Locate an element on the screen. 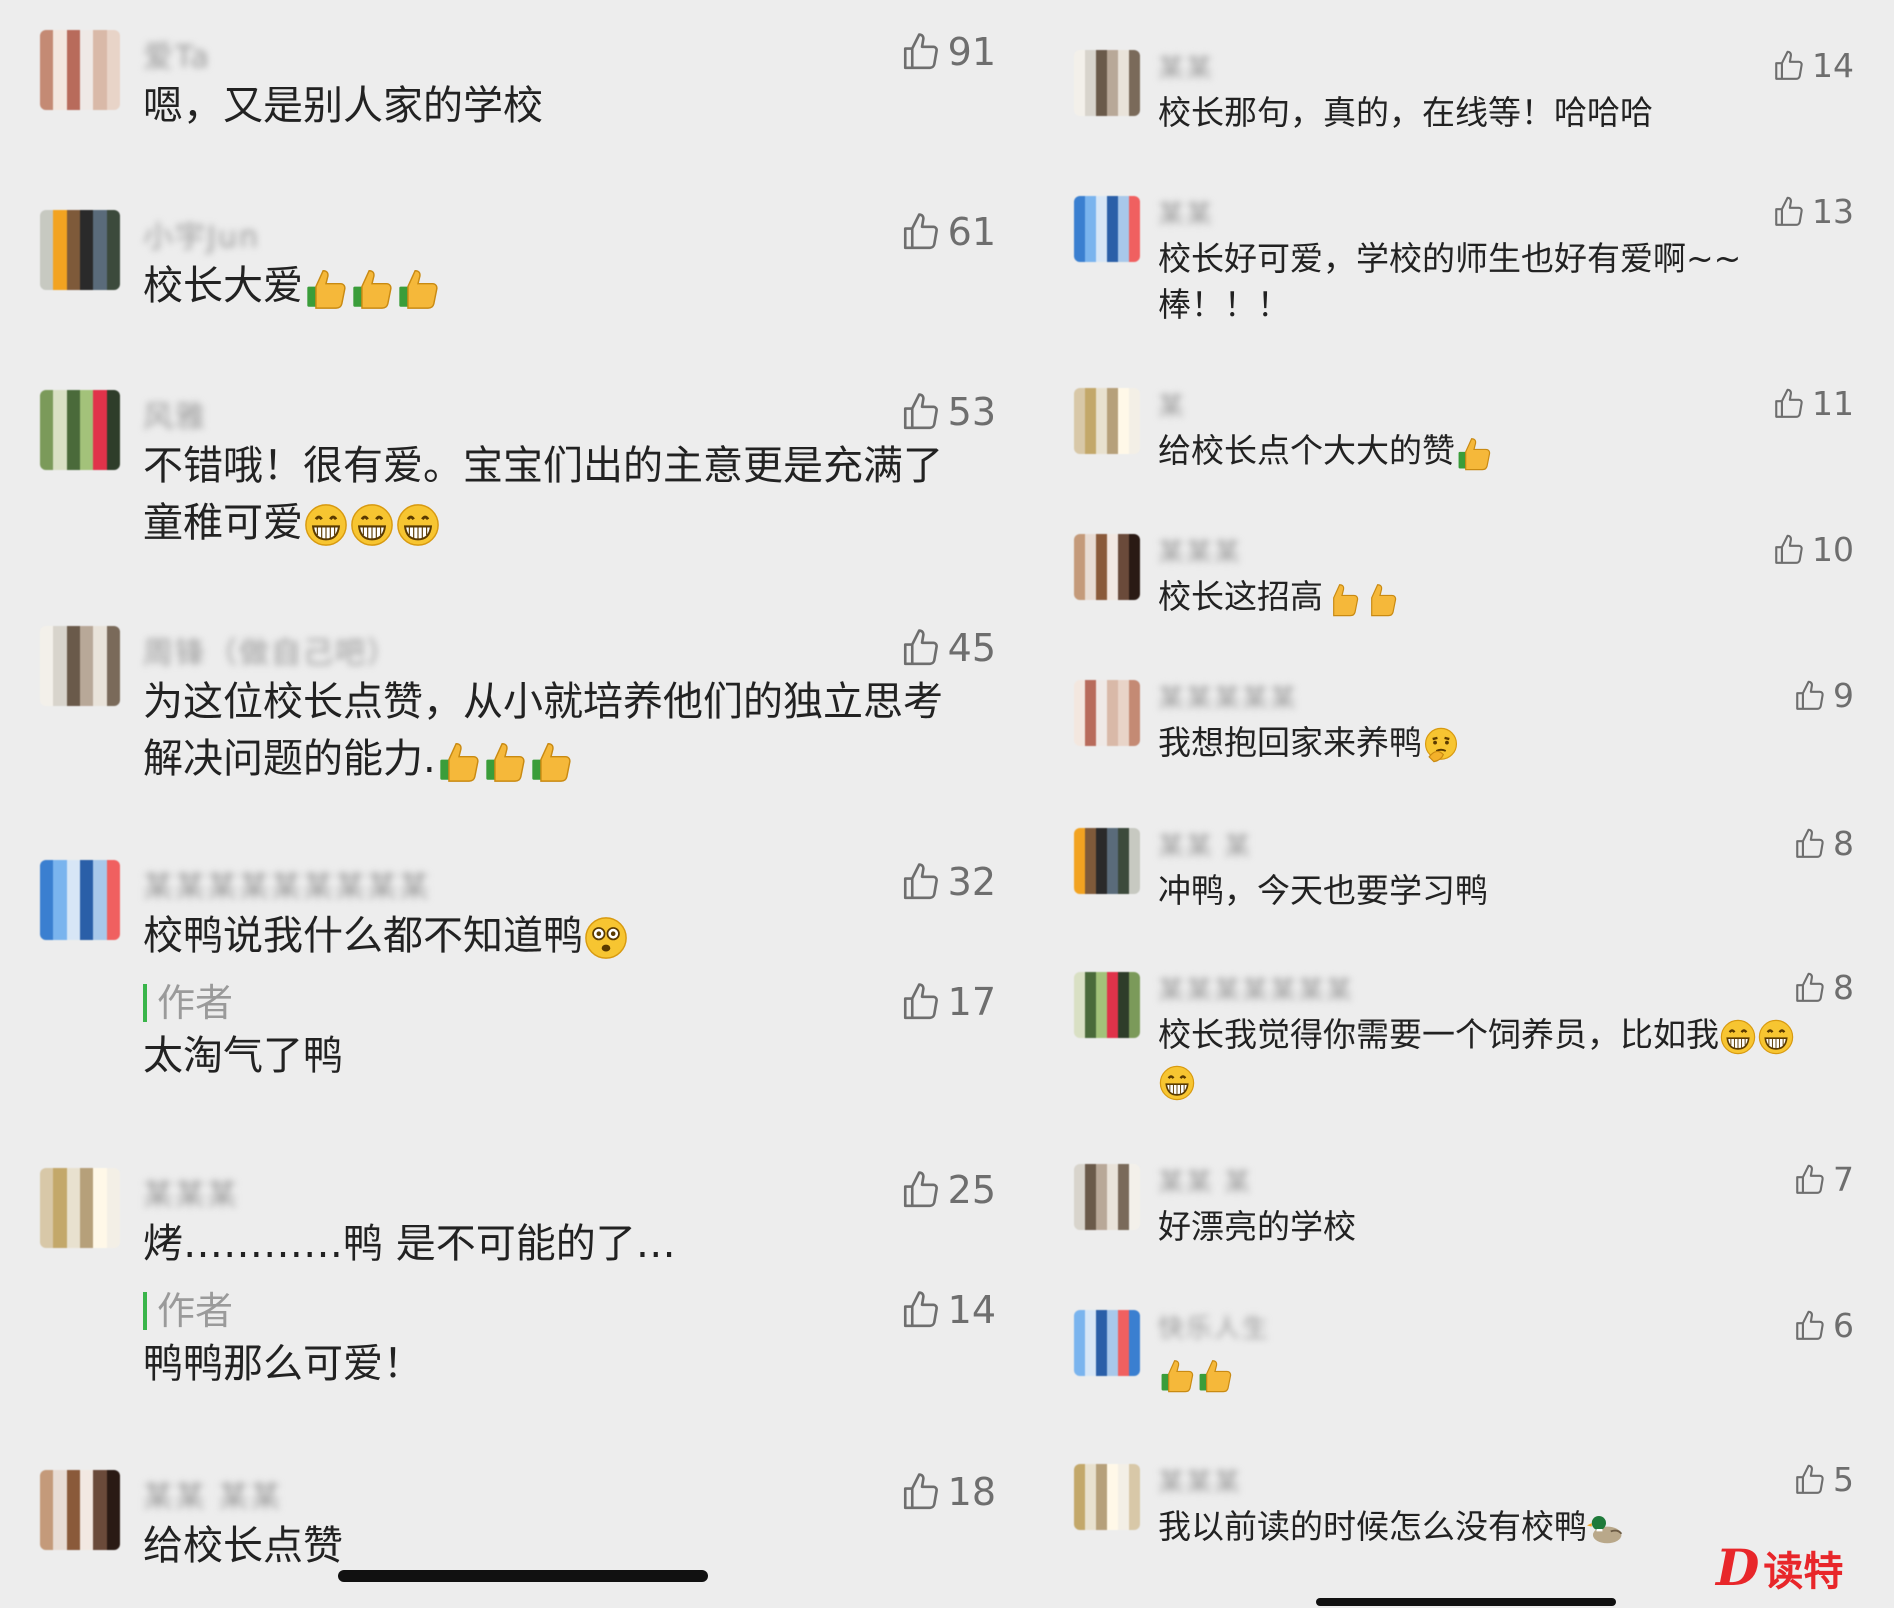  like-button: 45 is located at coordinates (948, 648).